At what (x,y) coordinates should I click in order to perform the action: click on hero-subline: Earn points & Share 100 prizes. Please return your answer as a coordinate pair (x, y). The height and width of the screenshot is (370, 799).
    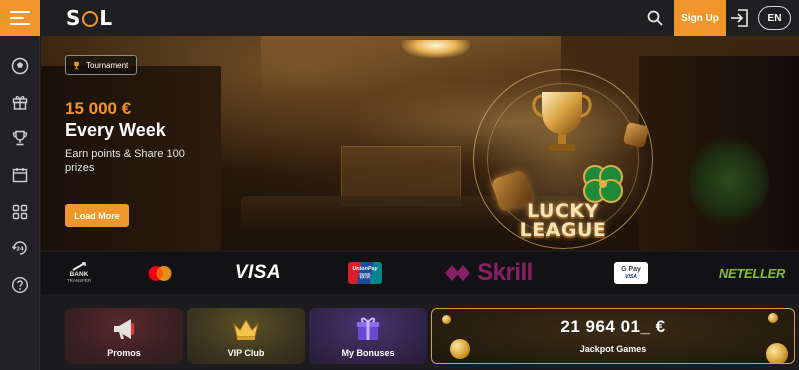
    Looking at the image, I should click on (125, 161).